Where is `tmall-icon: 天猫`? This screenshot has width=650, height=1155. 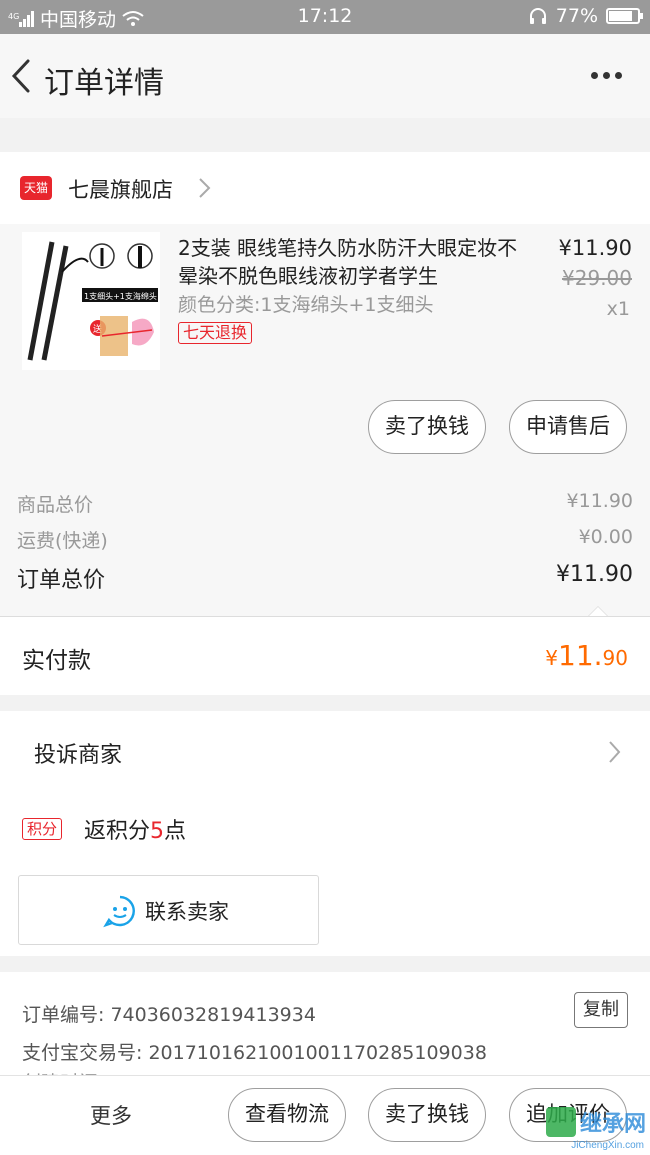
tmall-icon: 天猫 is located at coordinates (36, 188).